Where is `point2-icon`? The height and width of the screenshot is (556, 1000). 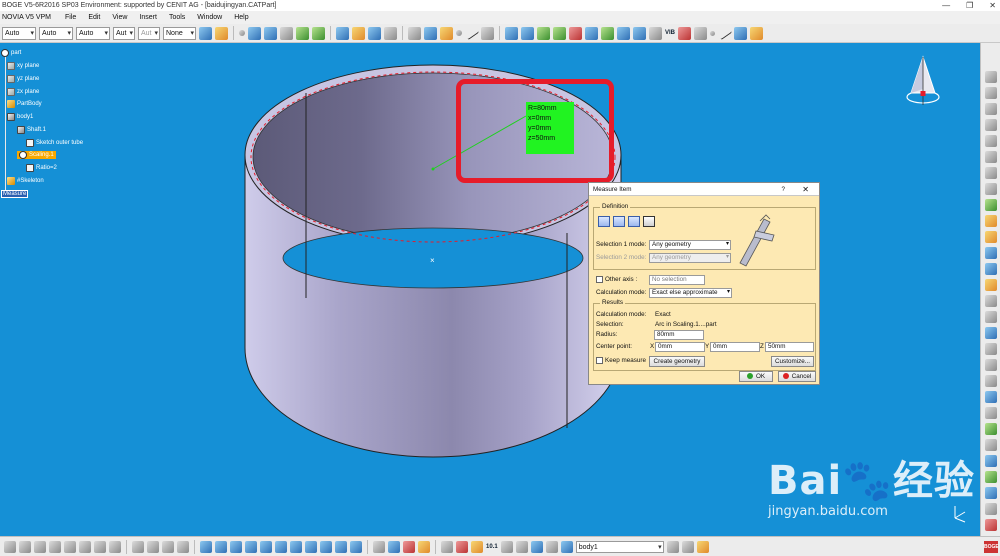
point2-icon is located at coordinates (459, 33).